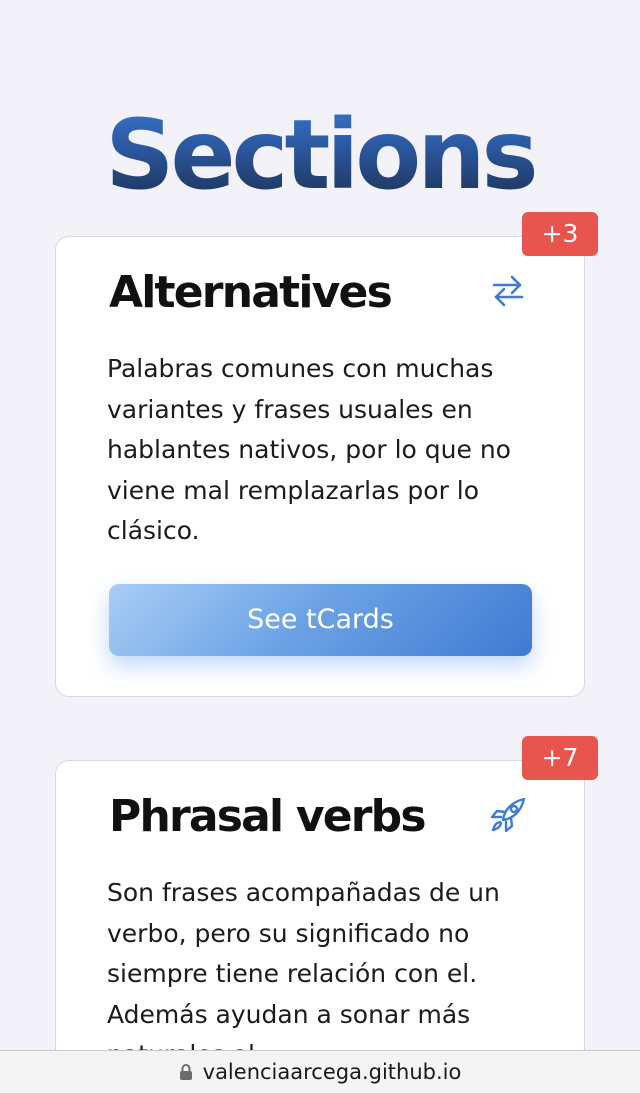 This screenshot has height=1093, width=640. Describe the element at coordinates (268, 816) in the screenshot. I see `section-title: Phrasal verbs` at that location.